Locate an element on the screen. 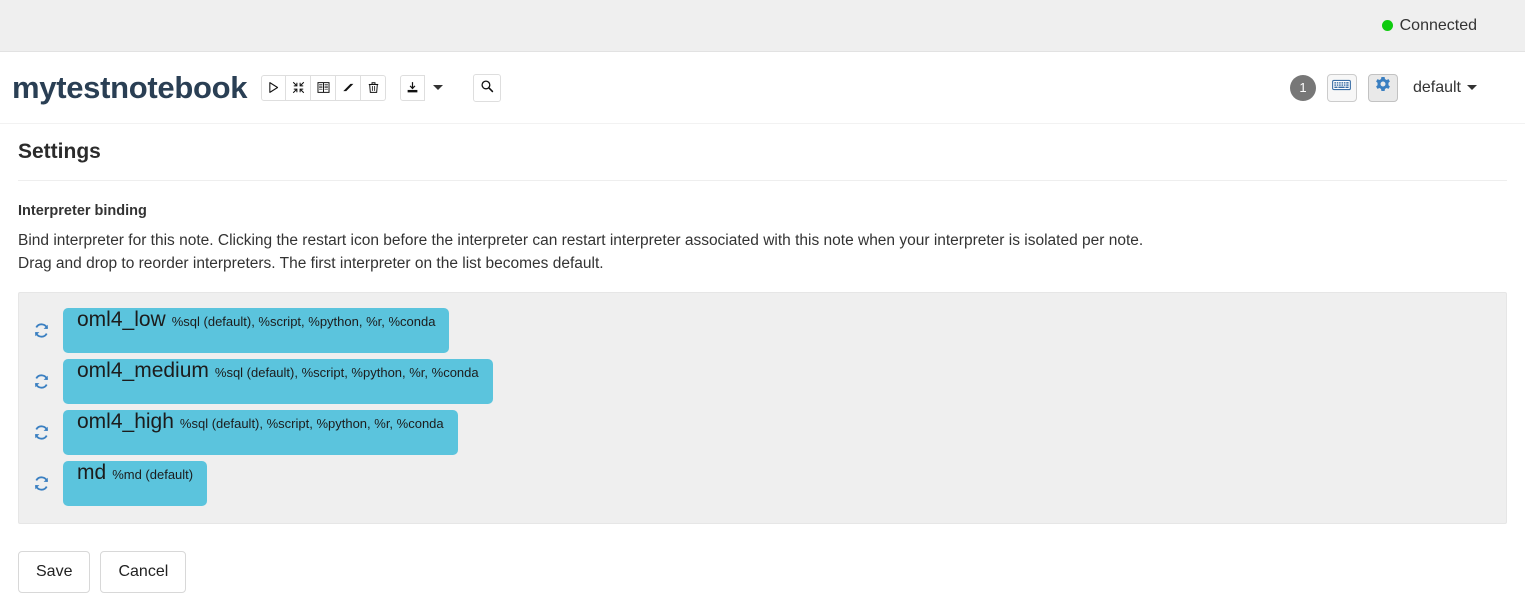 The image size is (1525, 613). export-icon is located at coordinates (412, 87).